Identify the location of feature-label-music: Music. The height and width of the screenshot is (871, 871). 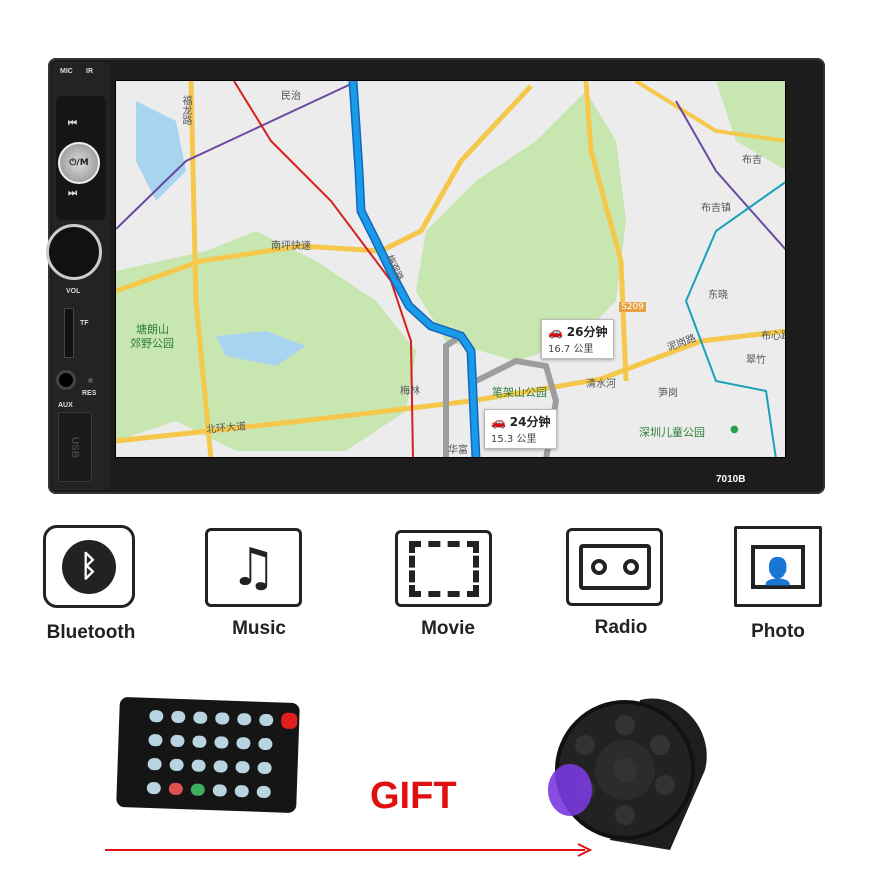
(259, 628).